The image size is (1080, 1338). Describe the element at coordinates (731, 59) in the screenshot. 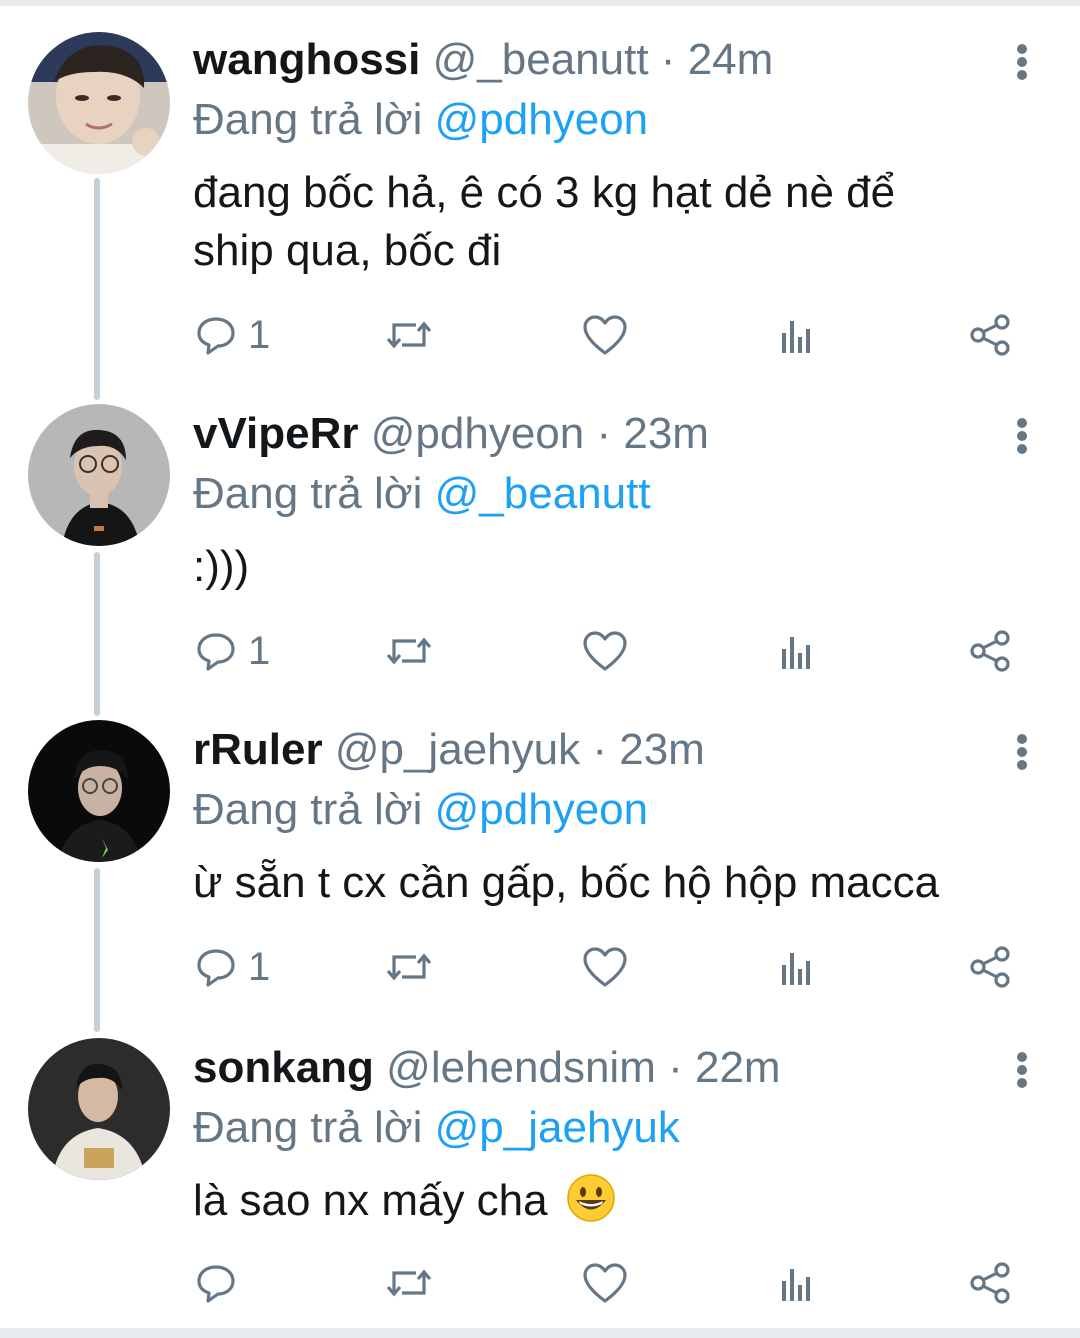

I see `timestamp: 24m` at that location.